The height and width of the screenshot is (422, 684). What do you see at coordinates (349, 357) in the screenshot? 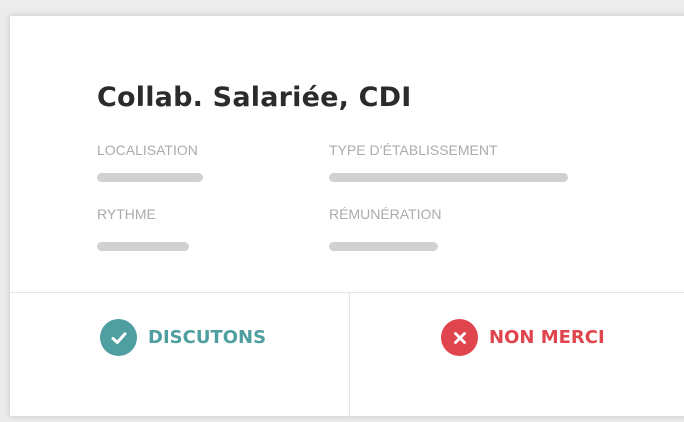
I see `actions-separator` at bounding box center [349, 357].